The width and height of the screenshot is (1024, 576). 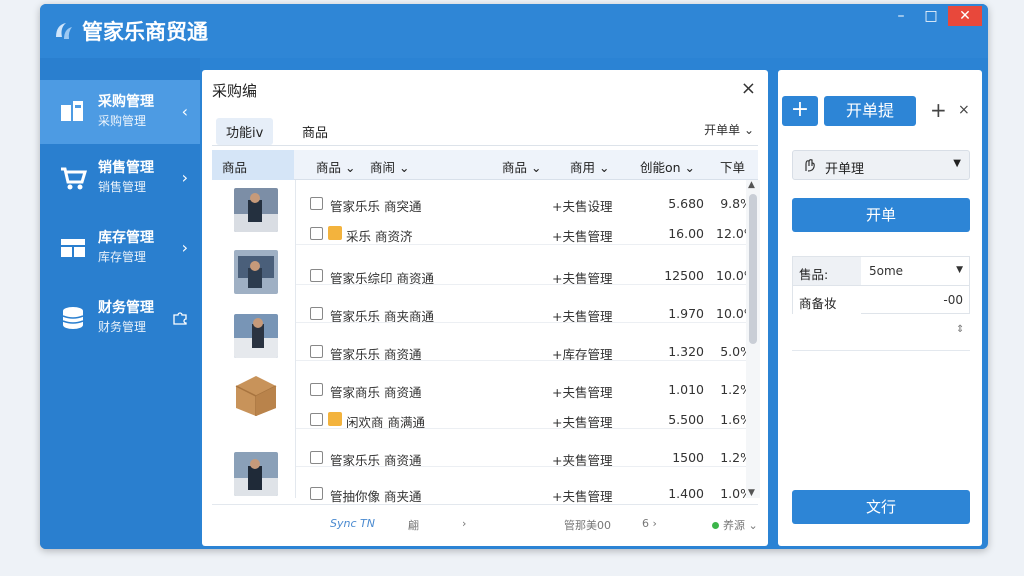 What do you see at coordinates (751, 493) in the screenshot?
I see `scroll-down-icon: ▼` at bounding box center [751, 493].